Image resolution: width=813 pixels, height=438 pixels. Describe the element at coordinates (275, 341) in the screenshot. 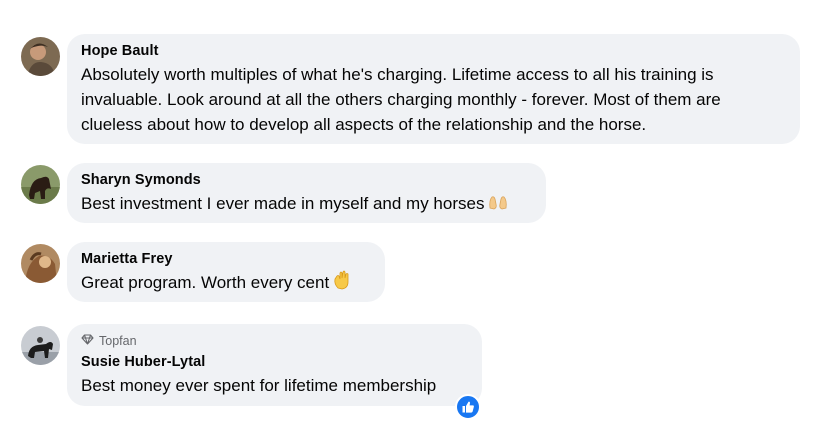

I see `topfan-badge: Topfan` at that location.